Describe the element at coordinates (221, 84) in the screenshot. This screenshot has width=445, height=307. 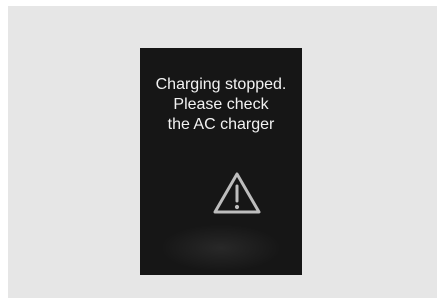
I see `message-line-1: Charging stopped.` at that location.